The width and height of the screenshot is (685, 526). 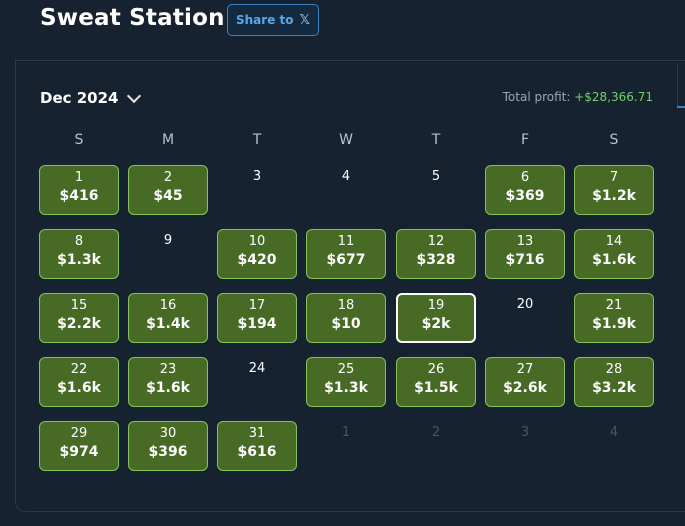 I want to click on calendar-day: 14 $1.6k, so click(x=614, y=254).